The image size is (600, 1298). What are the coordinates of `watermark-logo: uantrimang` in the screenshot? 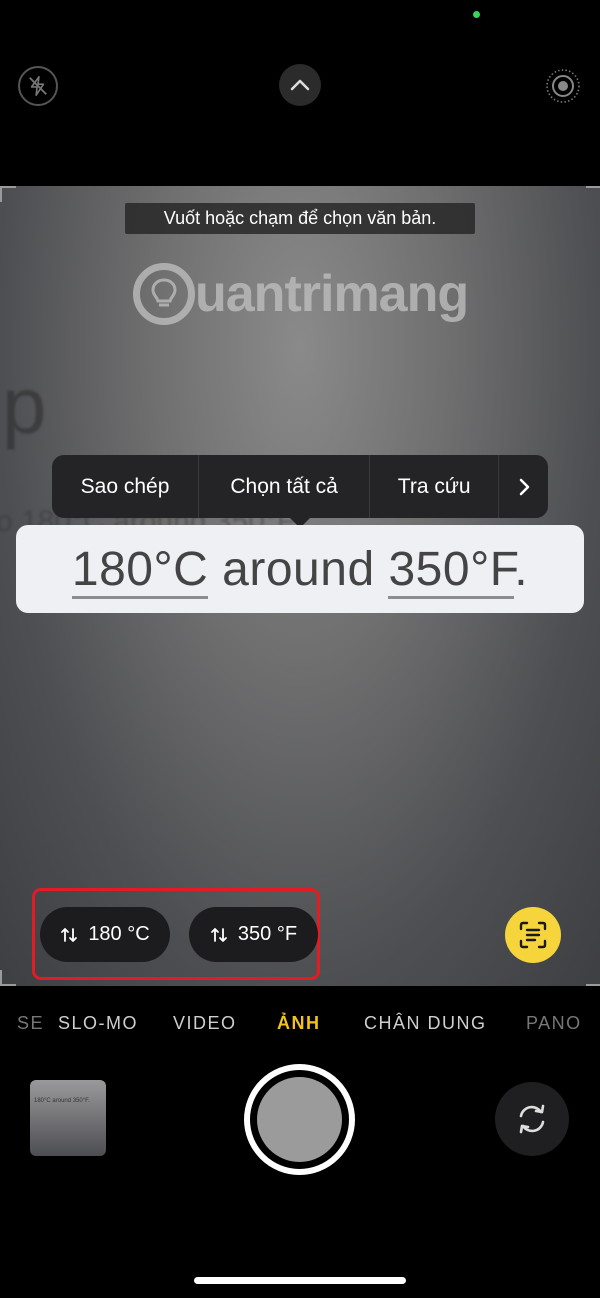 It's located at (301, 294).